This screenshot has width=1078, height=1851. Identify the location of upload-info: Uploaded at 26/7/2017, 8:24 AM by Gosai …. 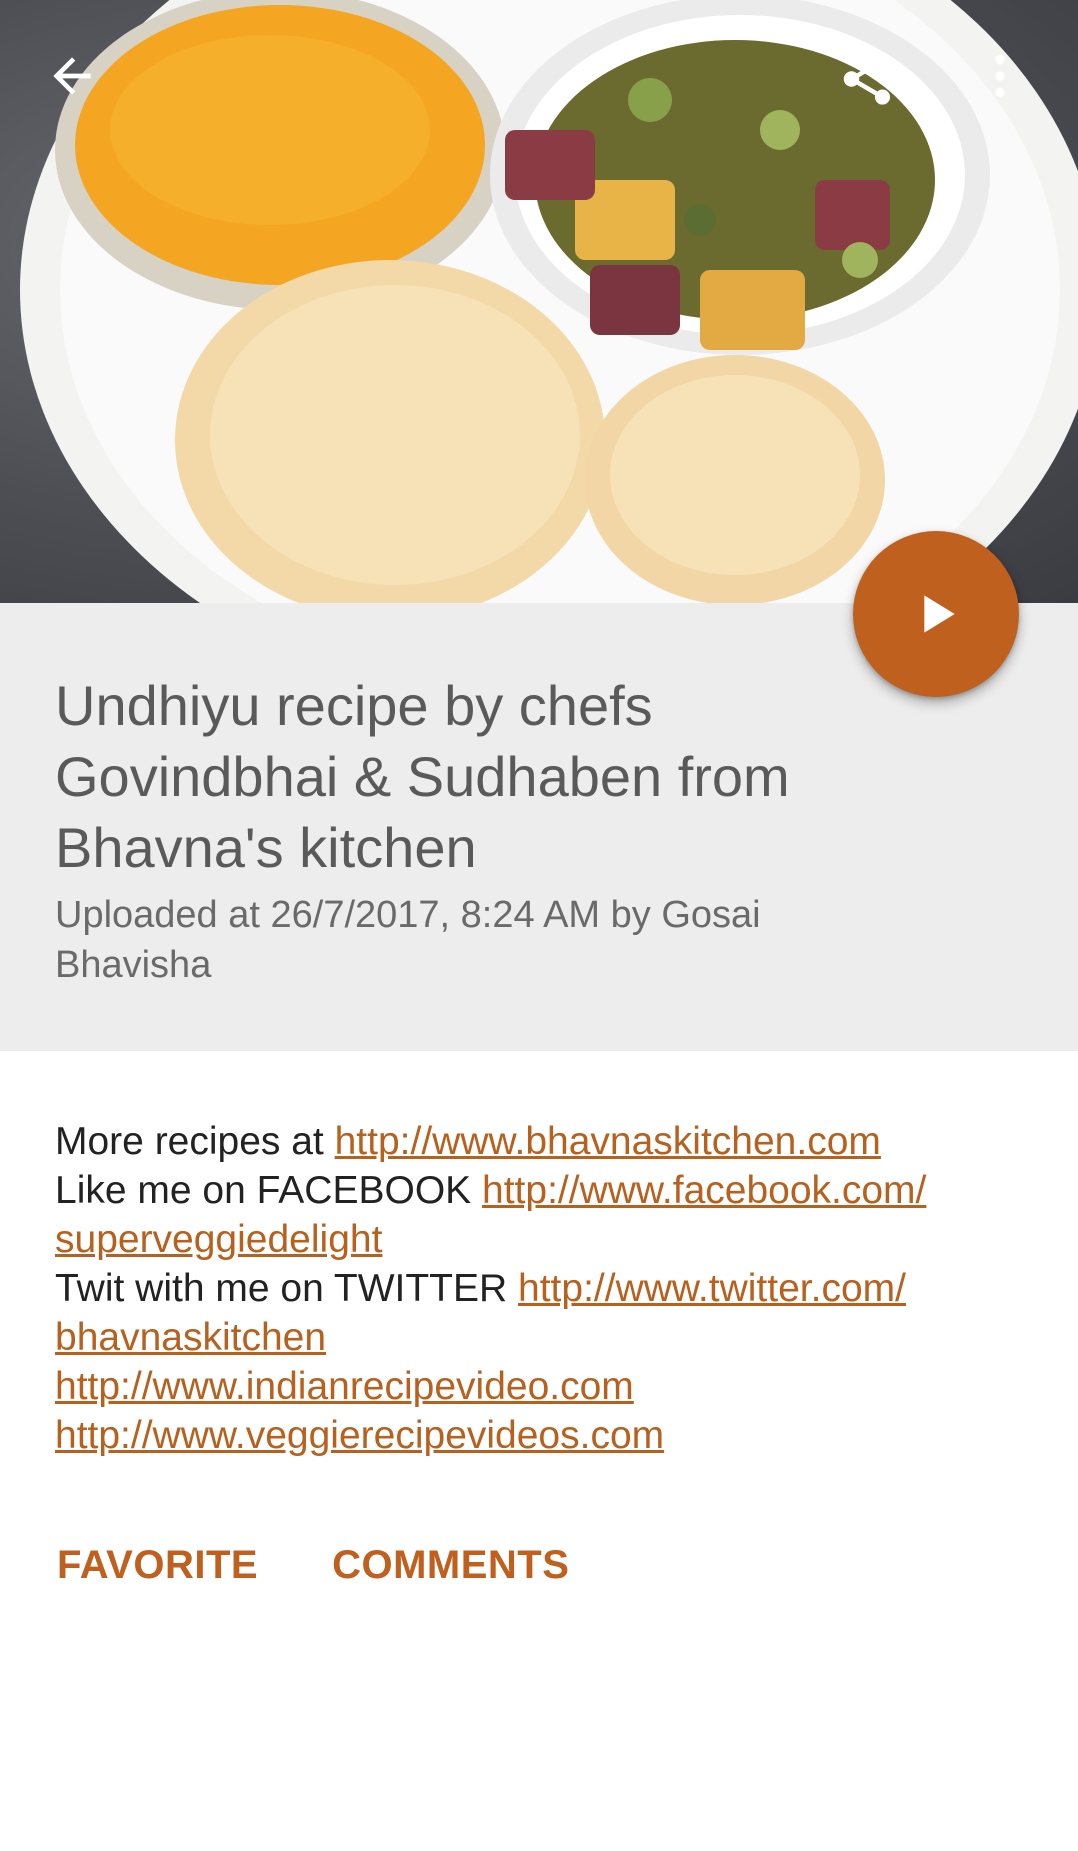
(408, 940).